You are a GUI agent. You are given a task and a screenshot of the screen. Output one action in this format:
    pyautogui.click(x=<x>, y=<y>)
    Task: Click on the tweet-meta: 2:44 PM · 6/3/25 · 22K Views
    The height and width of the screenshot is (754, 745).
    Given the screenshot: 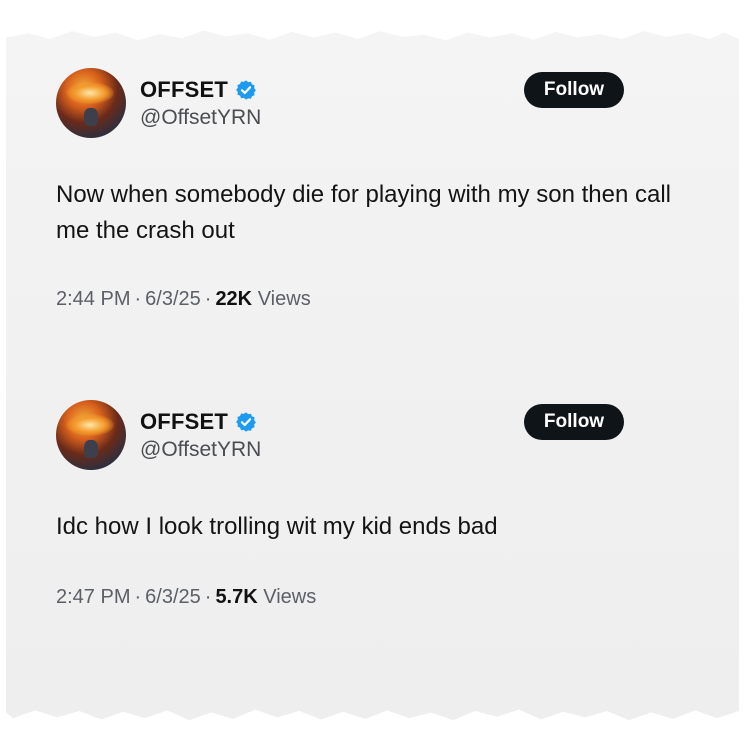 What is the action you would take?
    pyautogui.click(x=183, y=299)
    